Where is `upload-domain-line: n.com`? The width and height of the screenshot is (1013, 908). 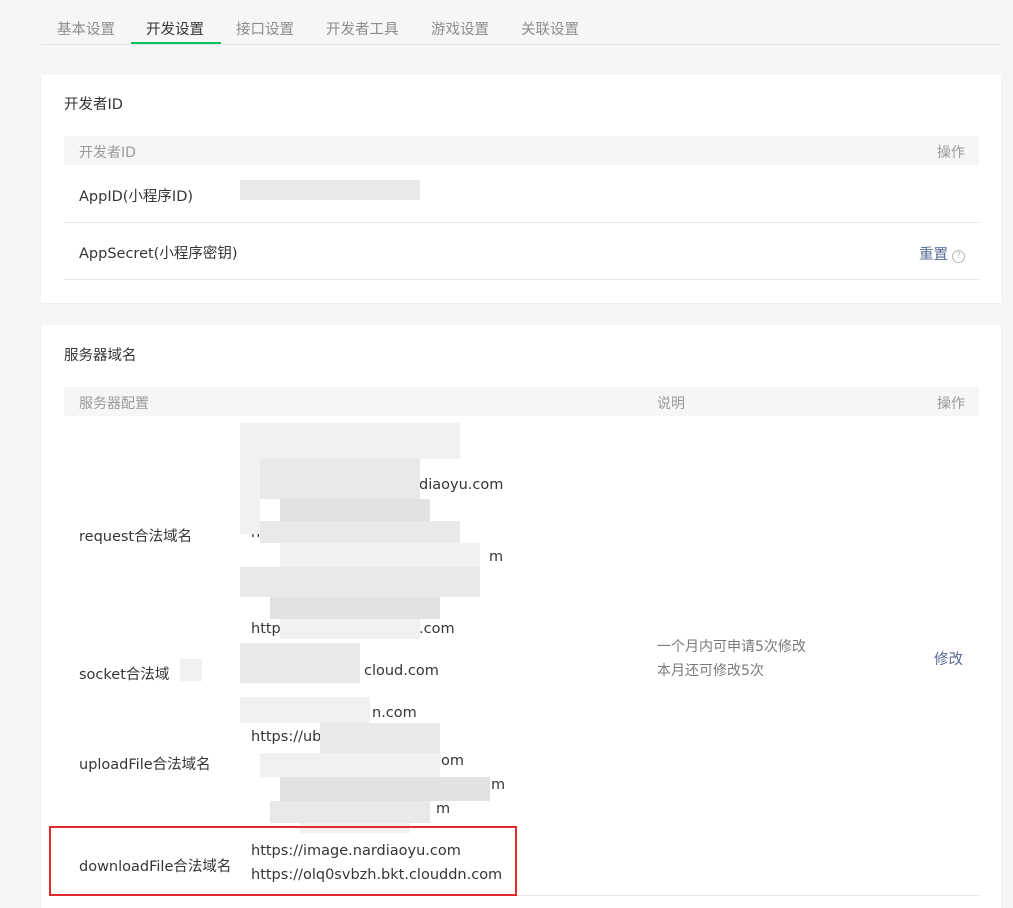
upload-domain-line: n.com is located at coordinates (394, 713).